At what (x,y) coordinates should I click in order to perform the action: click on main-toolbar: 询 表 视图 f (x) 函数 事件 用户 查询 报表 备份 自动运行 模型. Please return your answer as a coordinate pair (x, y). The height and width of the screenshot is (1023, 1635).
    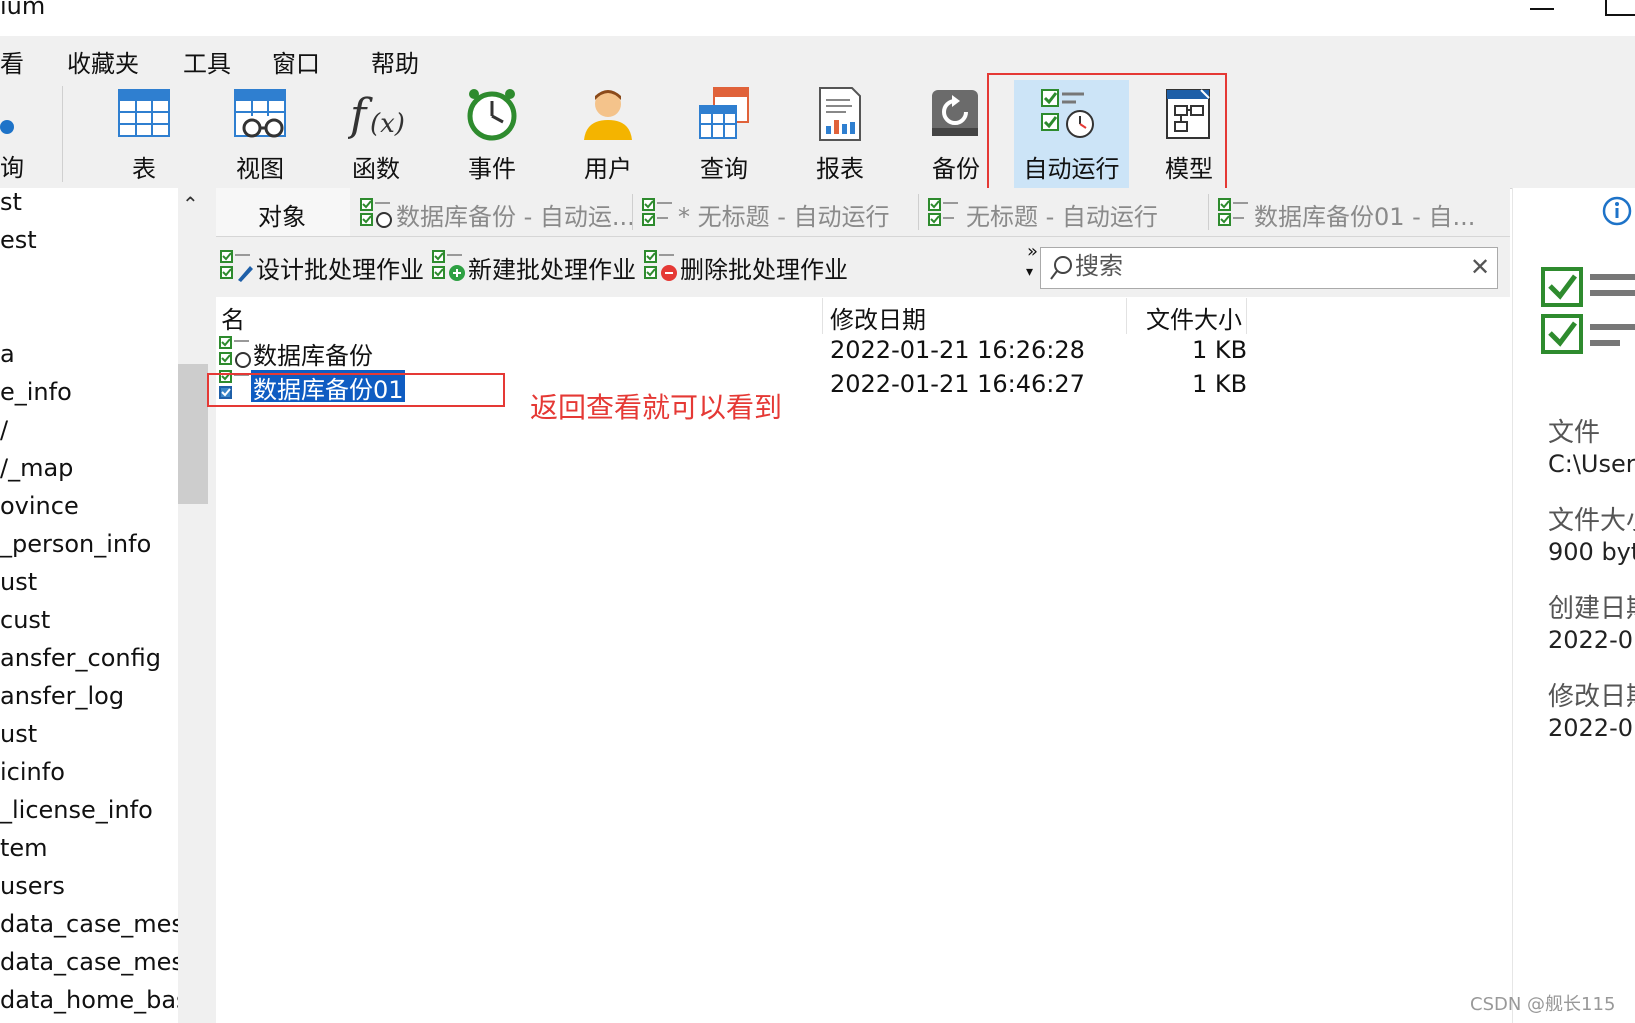
    Looking at the image, I should click on (817, 134).